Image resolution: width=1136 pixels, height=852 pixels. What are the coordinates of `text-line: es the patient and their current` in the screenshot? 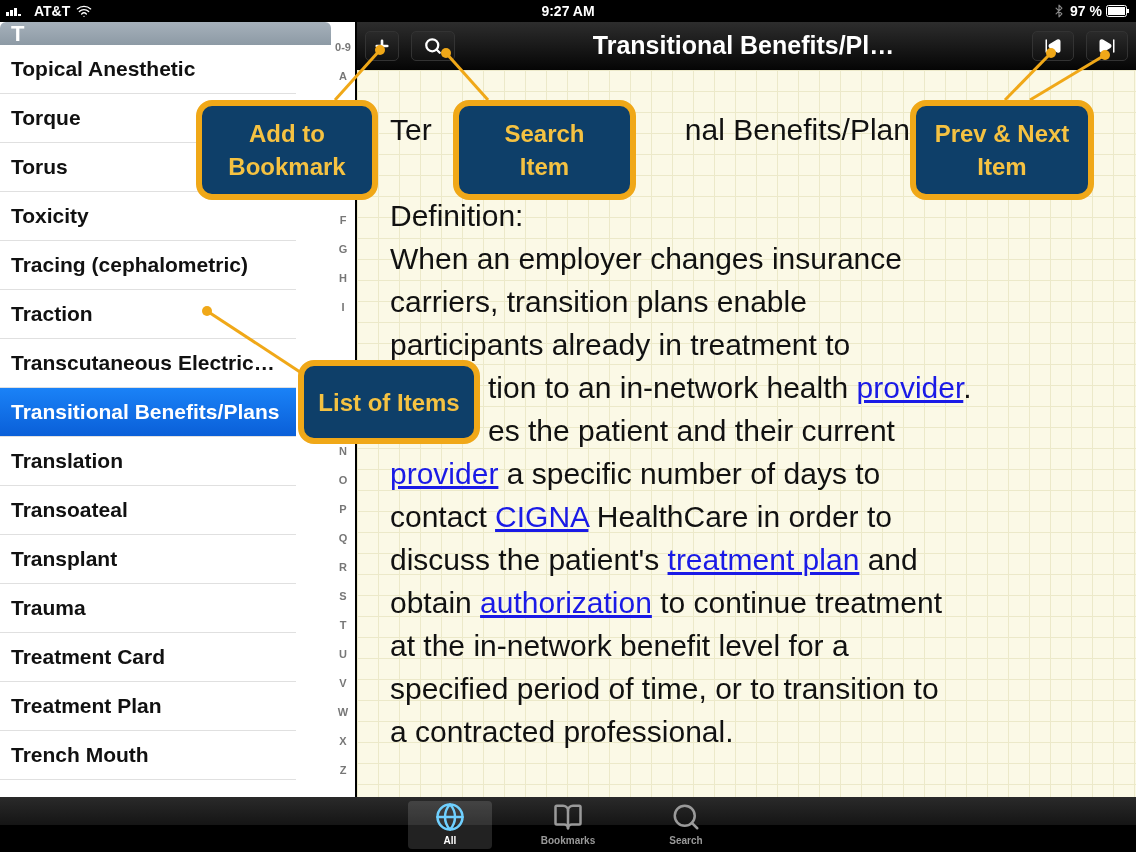 It's located at (691, 430).